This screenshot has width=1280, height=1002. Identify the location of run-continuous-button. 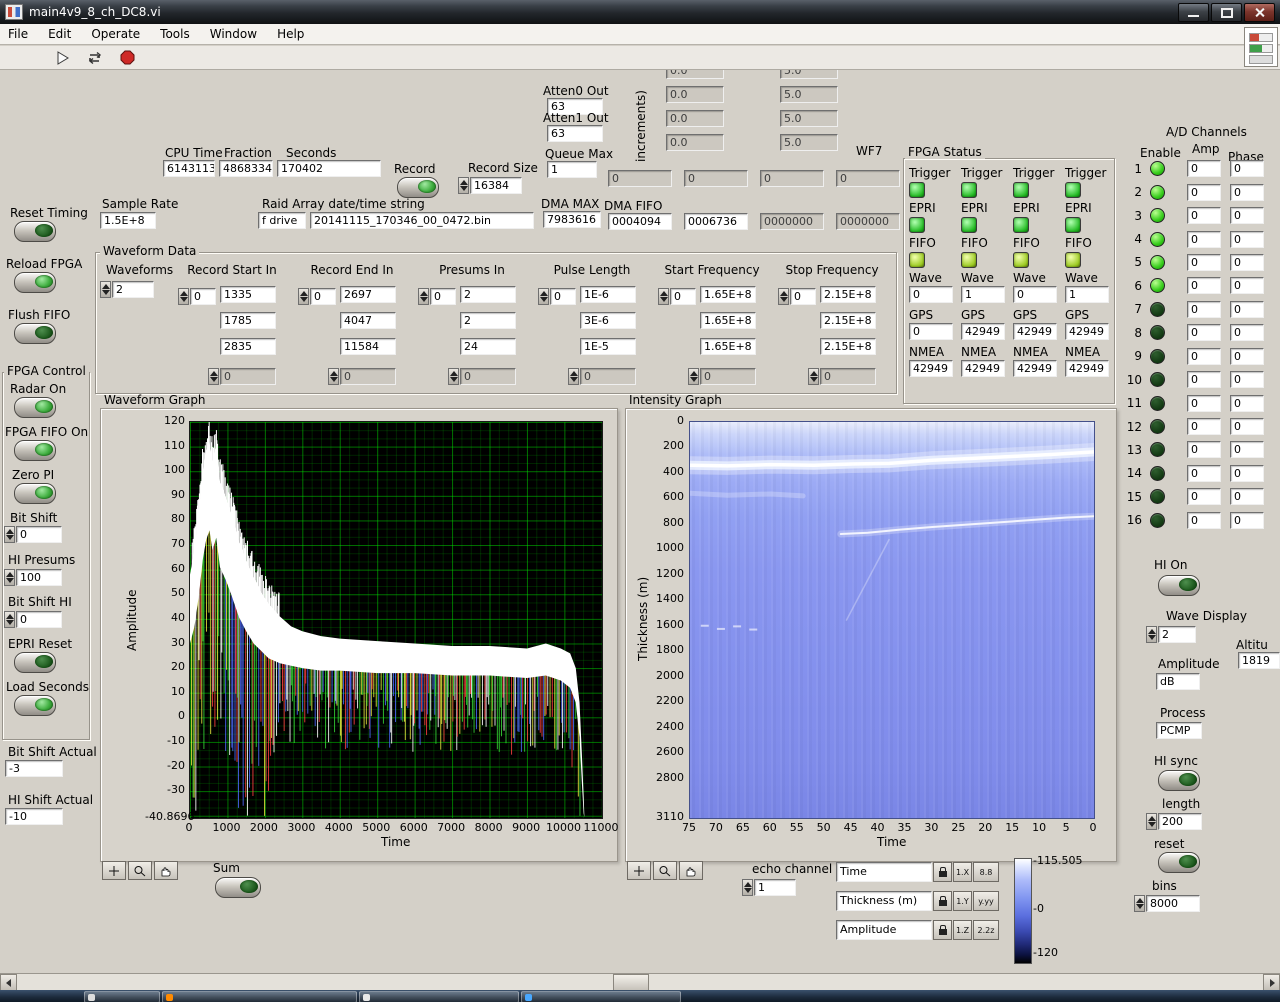
(95, 58).